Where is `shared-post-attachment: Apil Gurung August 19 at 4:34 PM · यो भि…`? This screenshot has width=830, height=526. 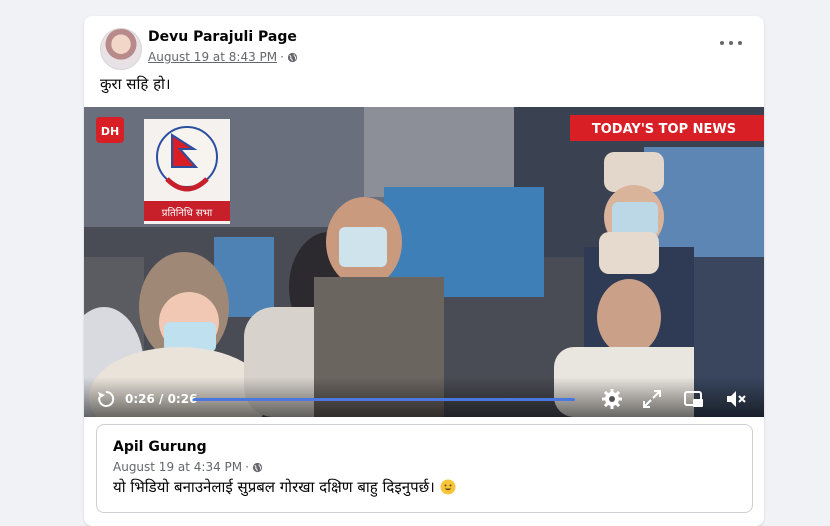
shared-post-attachment: Apil Gurung August 19 at 4:34 PM · यो भि… is located at coordinates (424, 468).